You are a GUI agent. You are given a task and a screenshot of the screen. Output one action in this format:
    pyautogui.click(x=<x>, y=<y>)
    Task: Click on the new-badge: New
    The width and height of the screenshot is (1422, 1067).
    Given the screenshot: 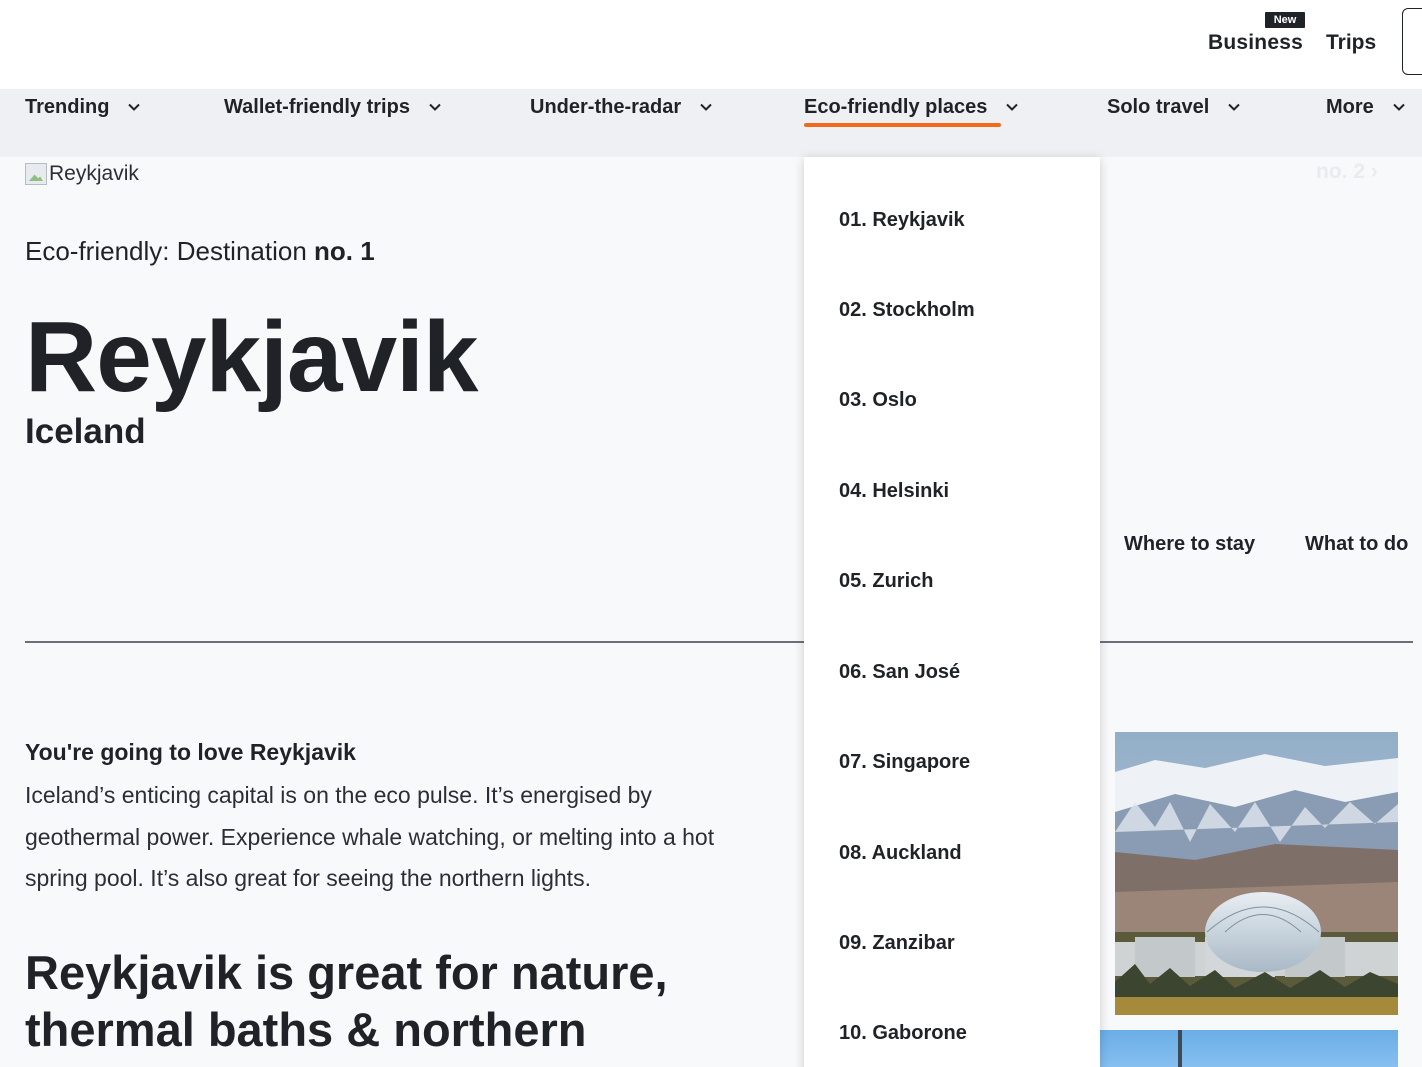 What is the action you would take?
    pyautogui.click(x=1285, y=20)
    